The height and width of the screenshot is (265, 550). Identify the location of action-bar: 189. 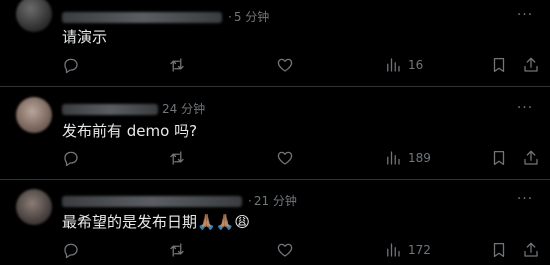
(298, 158).